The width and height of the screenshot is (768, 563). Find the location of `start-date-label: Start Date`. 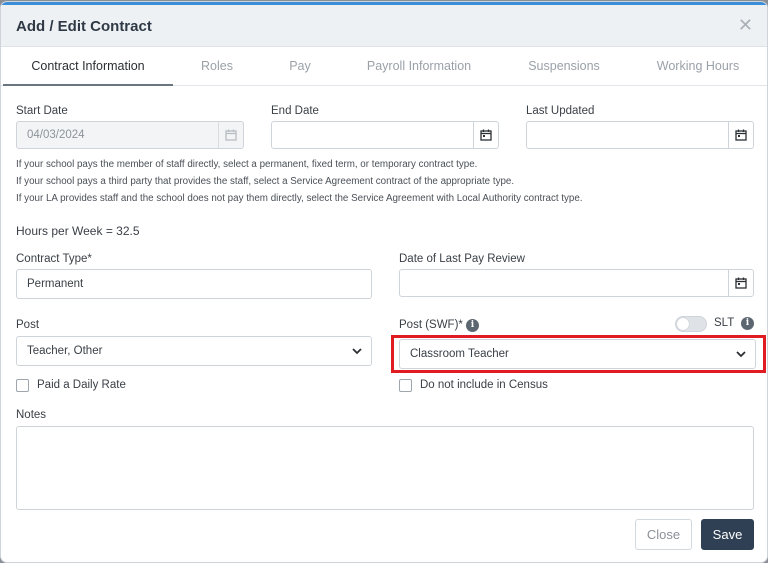

start-date-label: Start Date is located at coordinates (42, 111).